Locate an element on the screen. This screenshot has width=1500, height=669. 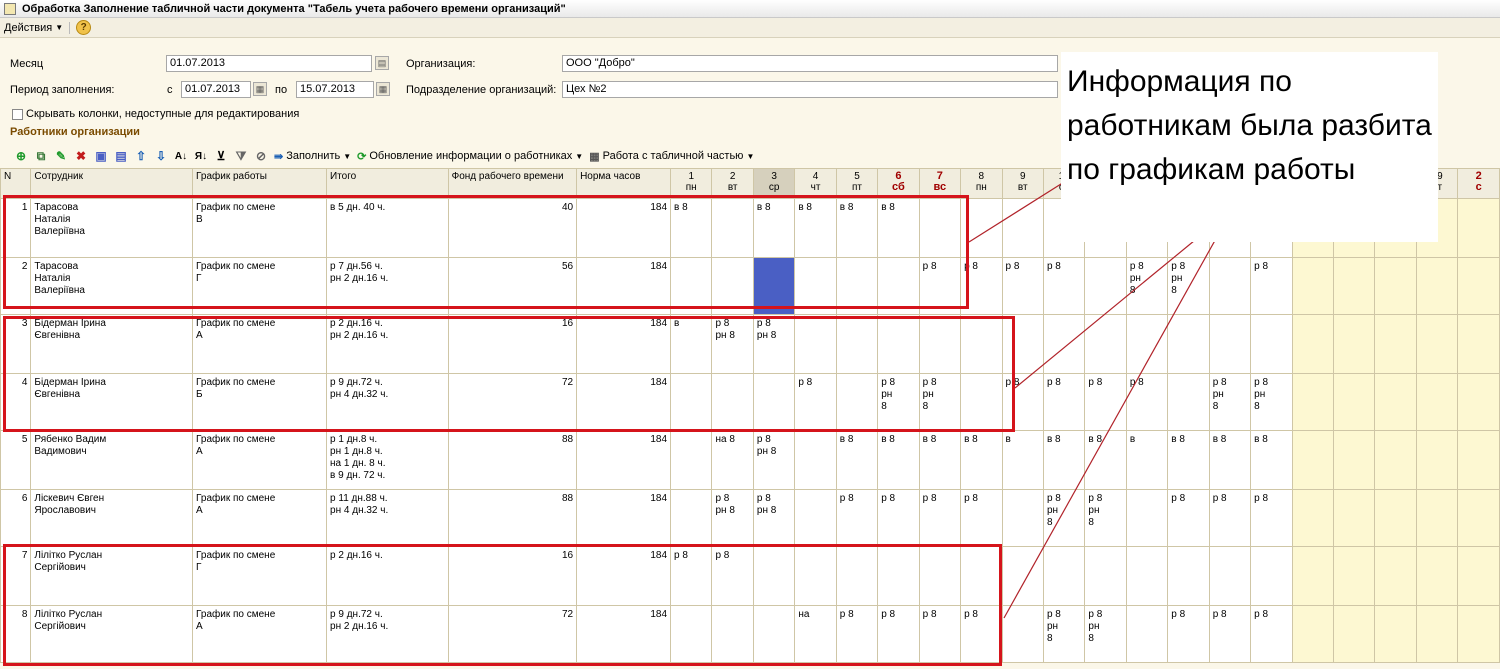
header-day: 7 вс is located at coordinates (940, 183).